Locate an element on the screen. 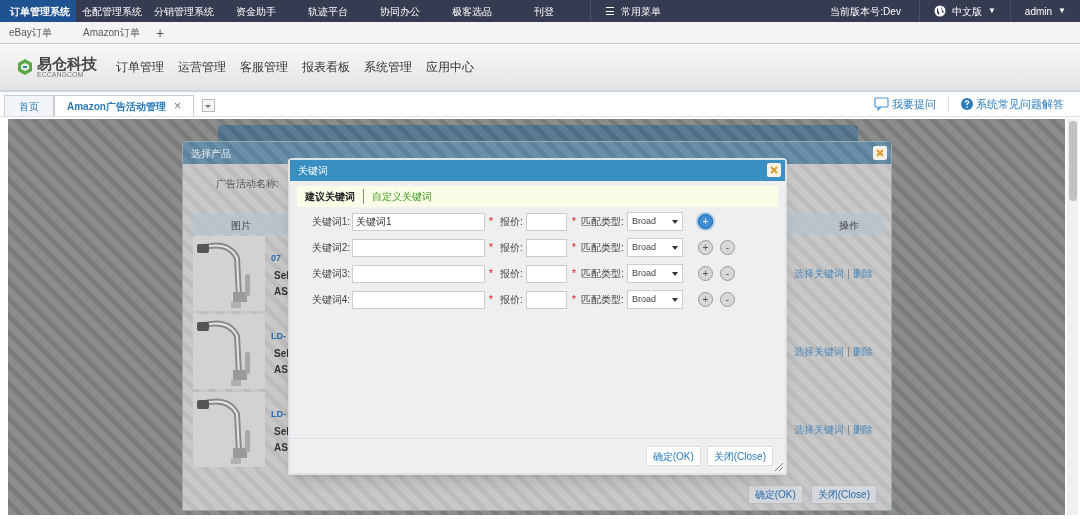  system-tab: 极客选品 is located at coordinates (472, 11).